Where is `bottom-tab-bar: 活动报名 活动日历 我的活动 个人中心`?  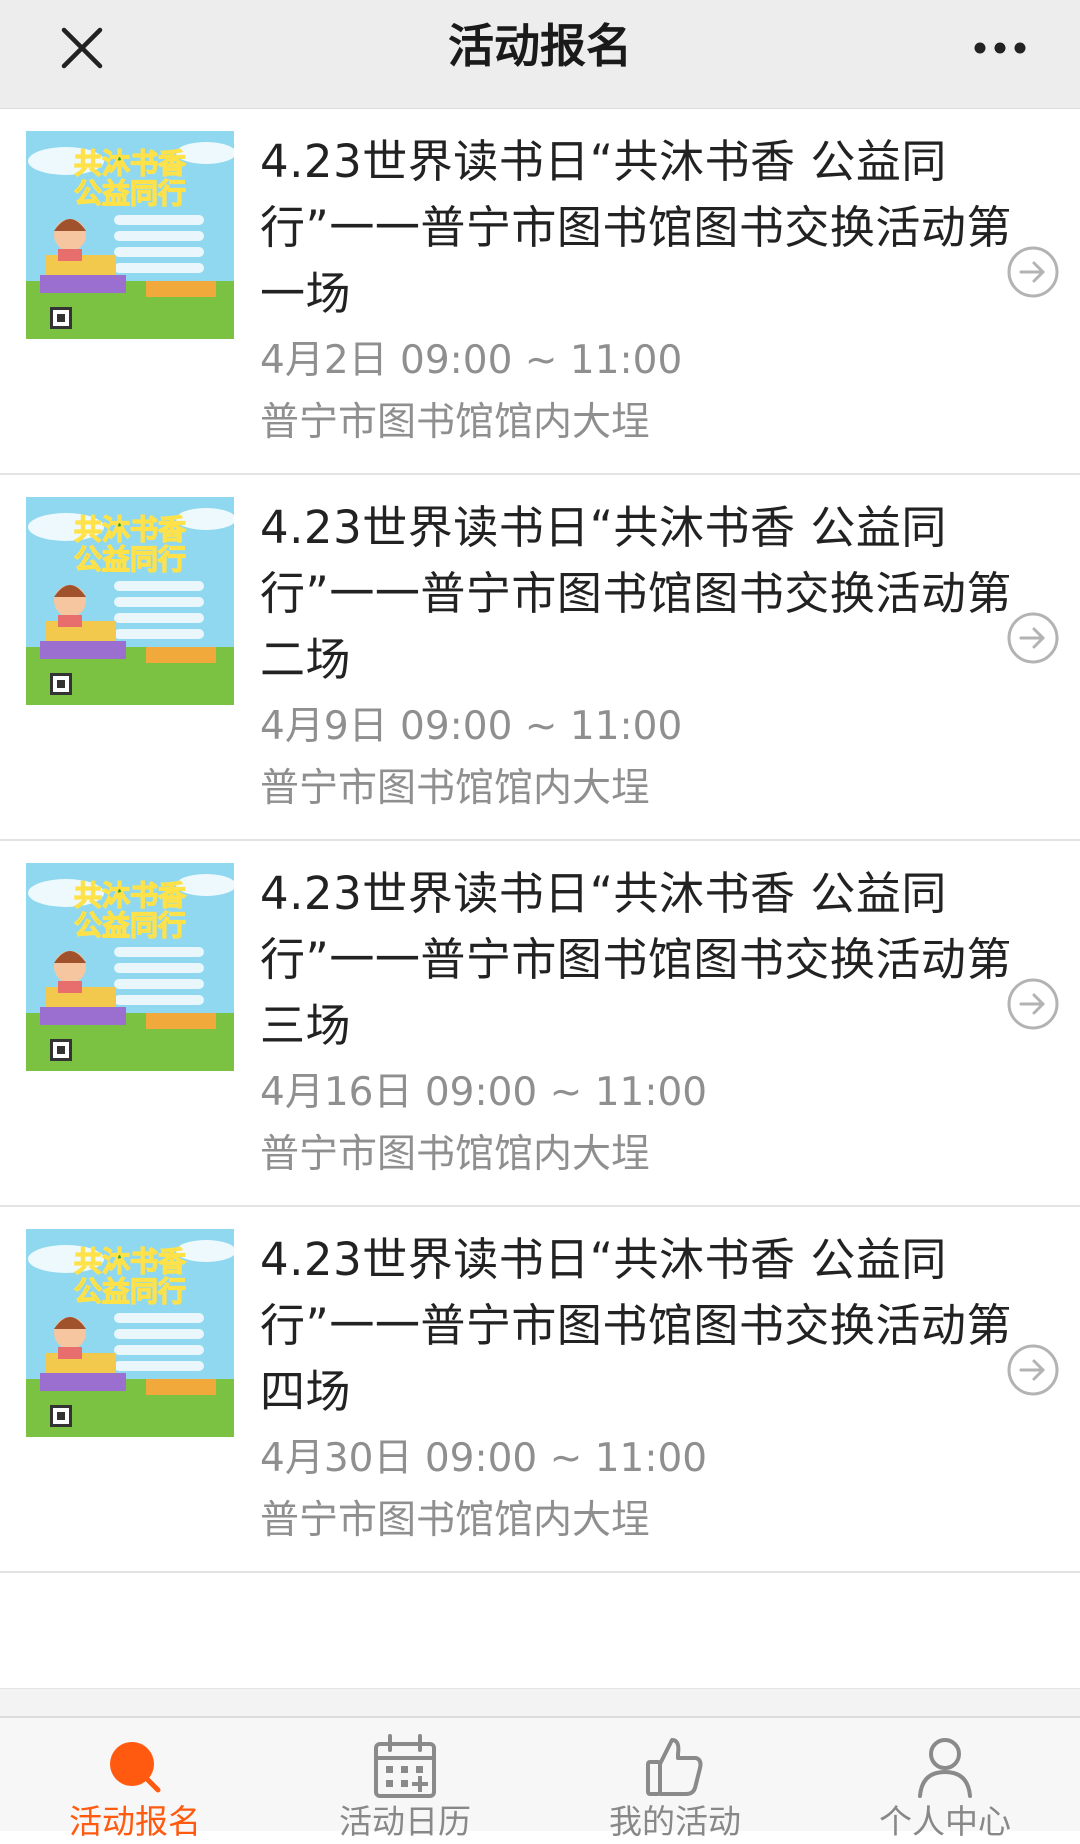 bottom-tab-bar: 活动报名 活动日历 我的活动 个人中心 is located at coordinates (540, 1778).